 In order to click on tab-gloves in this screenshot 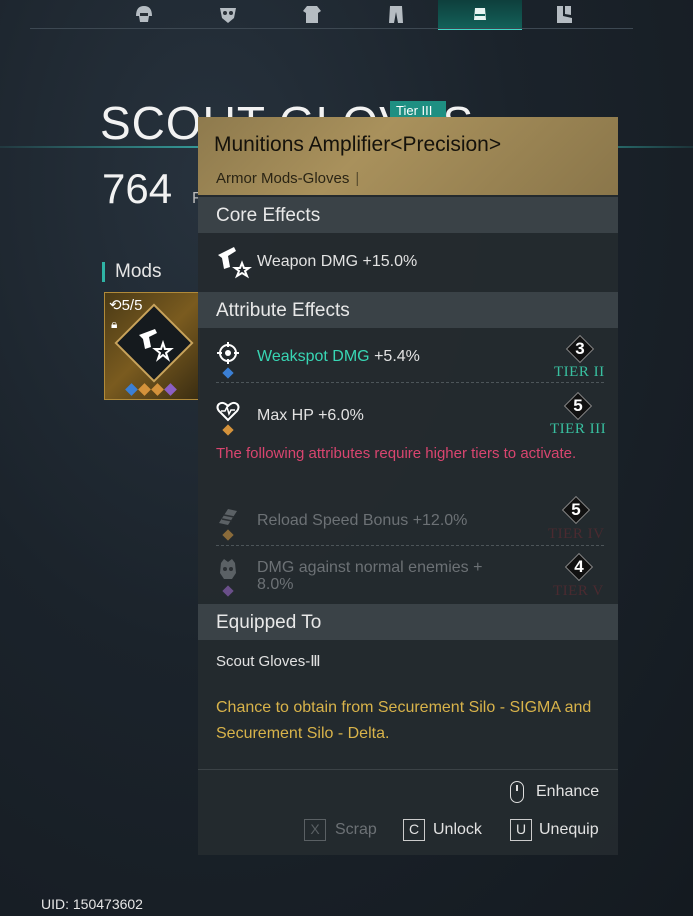, I will do `click(480, 15)`.